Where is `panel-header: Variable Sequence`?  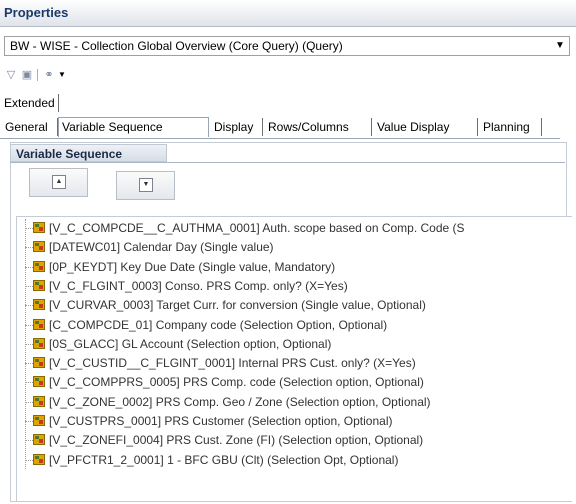
panel-header: Variable Sequence is located at coordinates (88, 153).